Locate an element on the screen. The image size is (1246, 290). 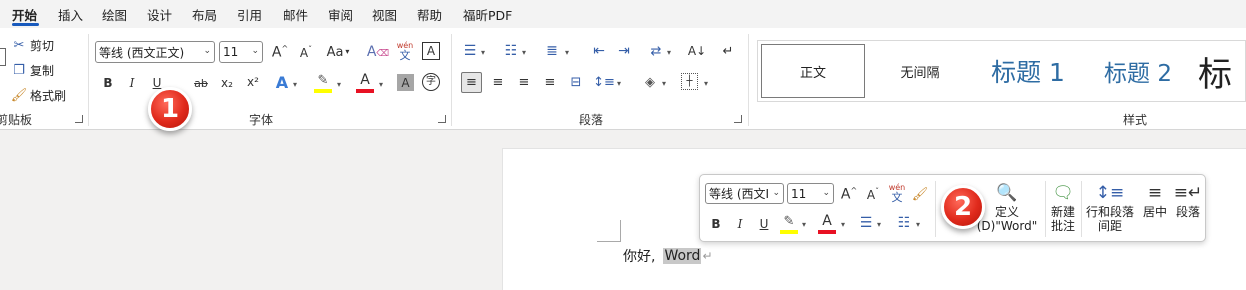
mini-shrink-font-button: Aˇ is located at coordinates (873, 194).